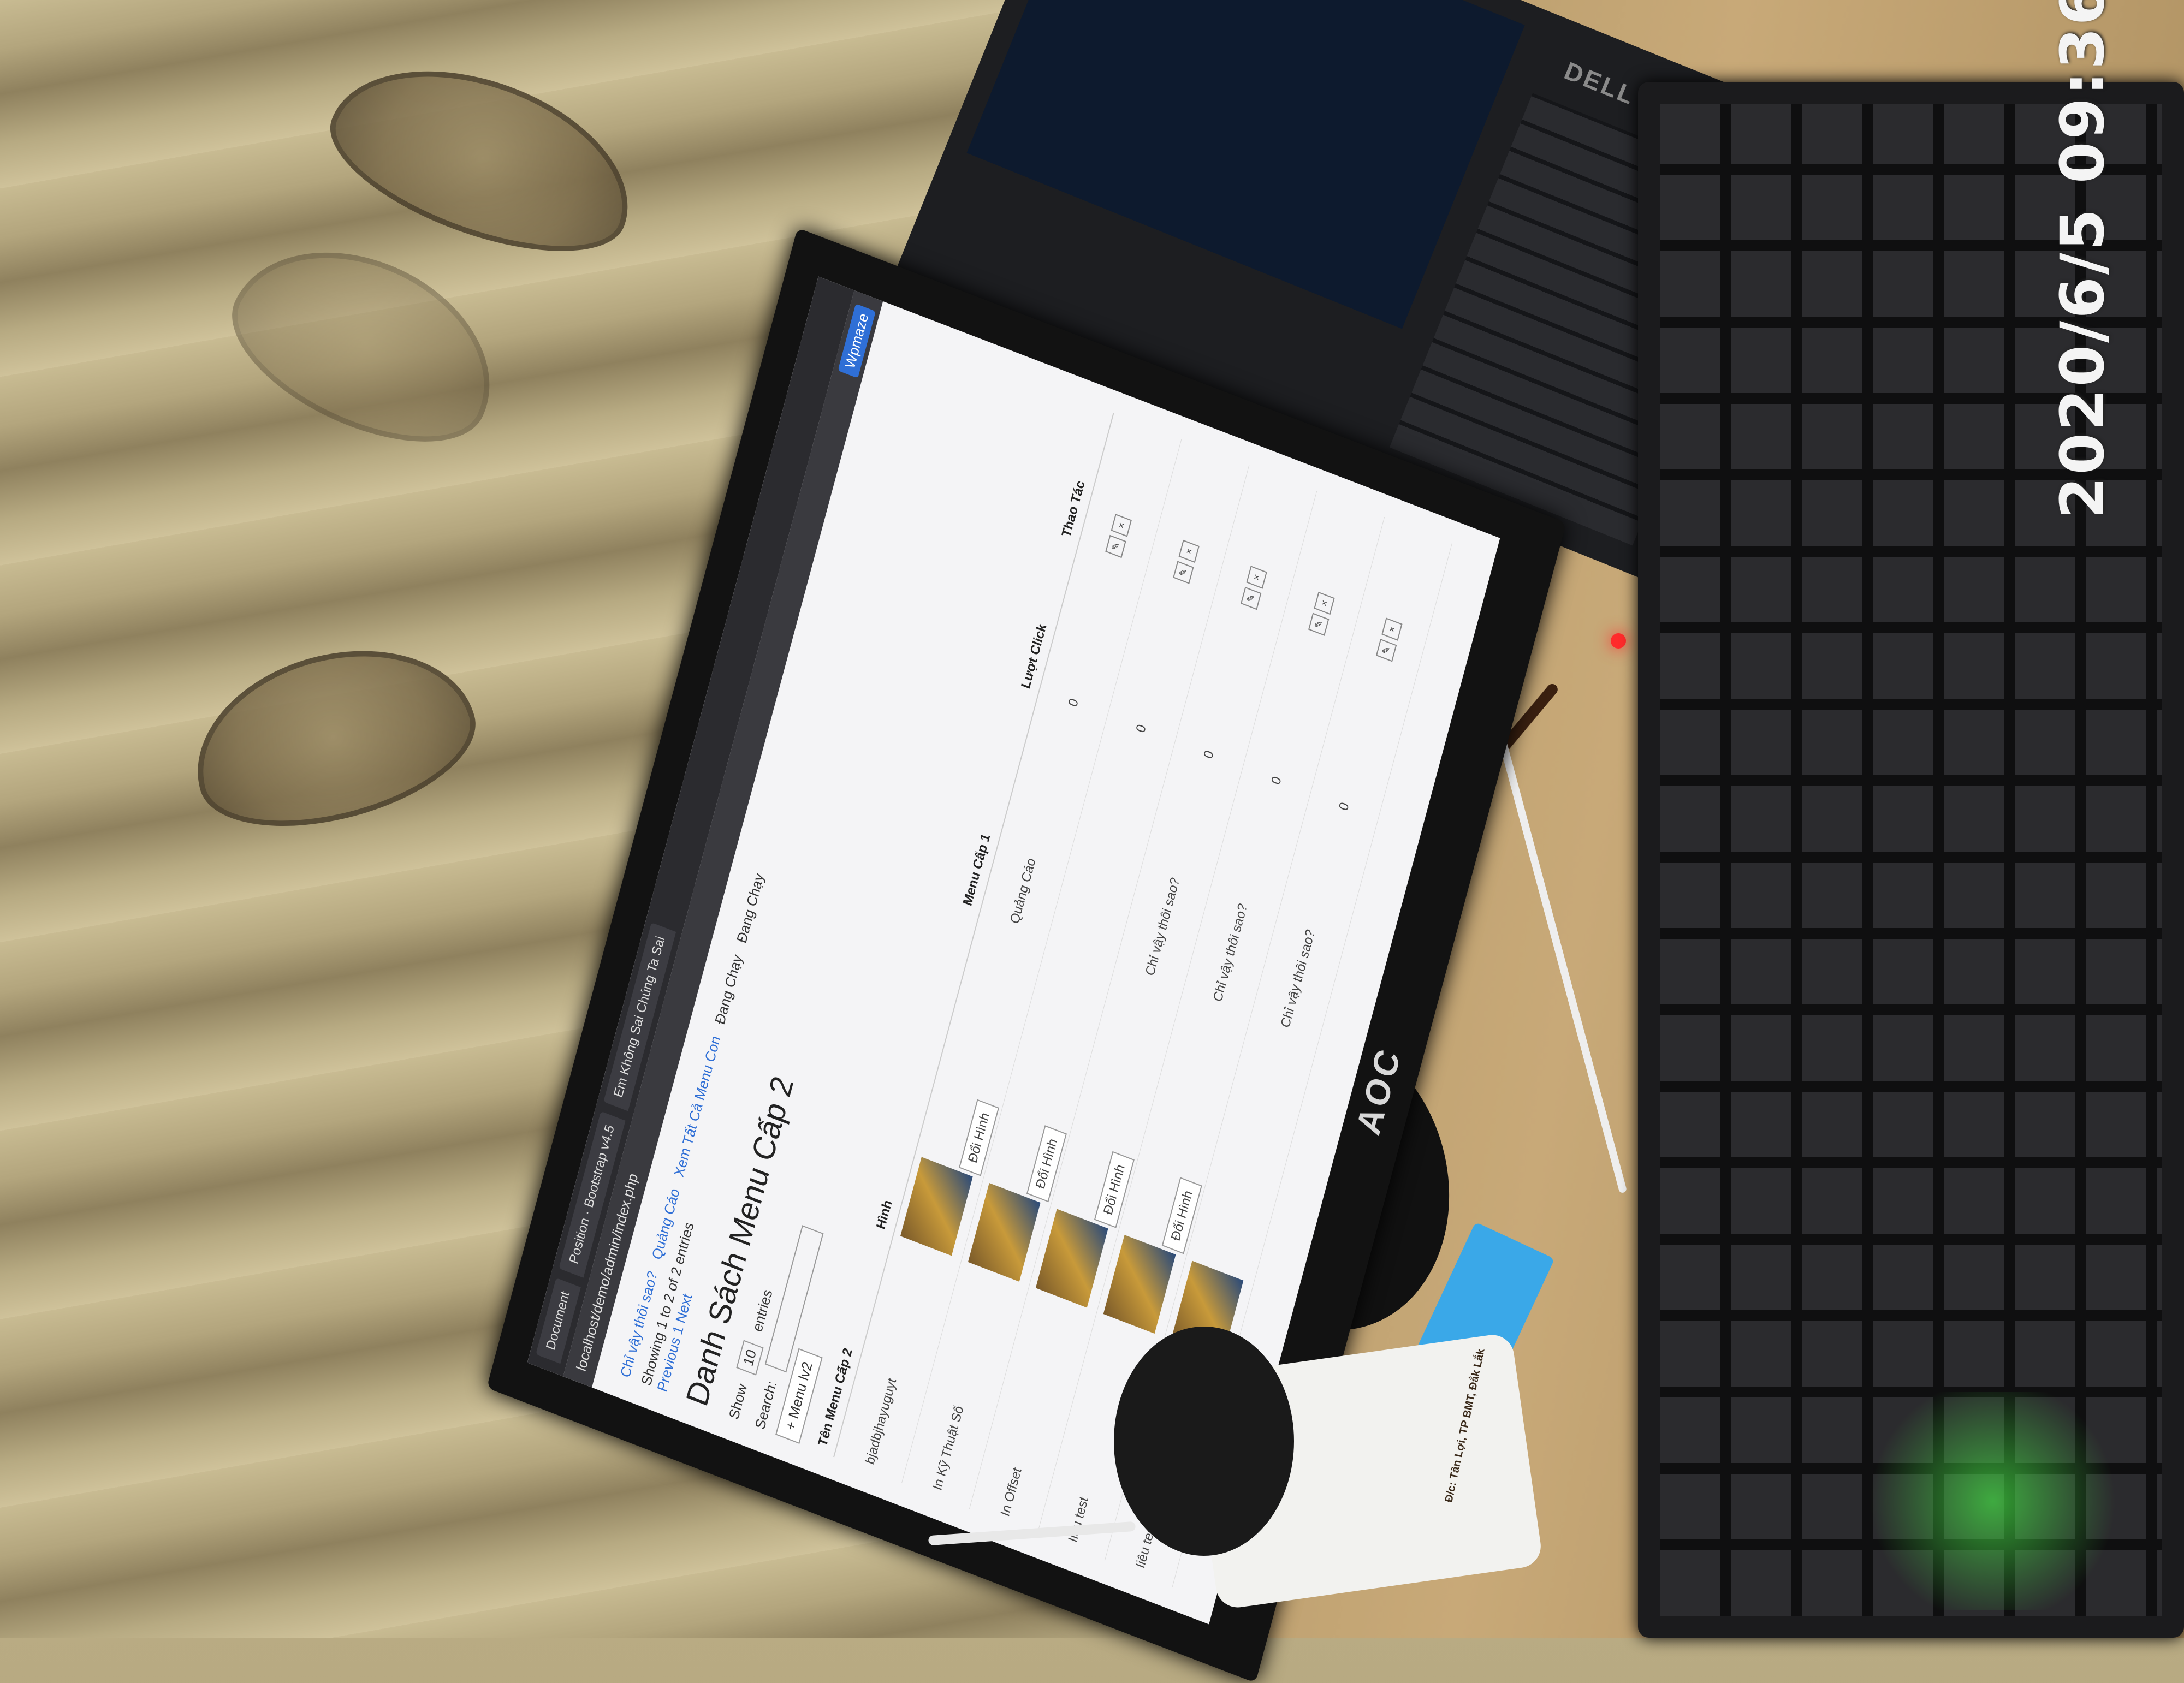 This screenshot has height=1683, width=2184. I want to click on cup-lid, so click(1204, 1442).